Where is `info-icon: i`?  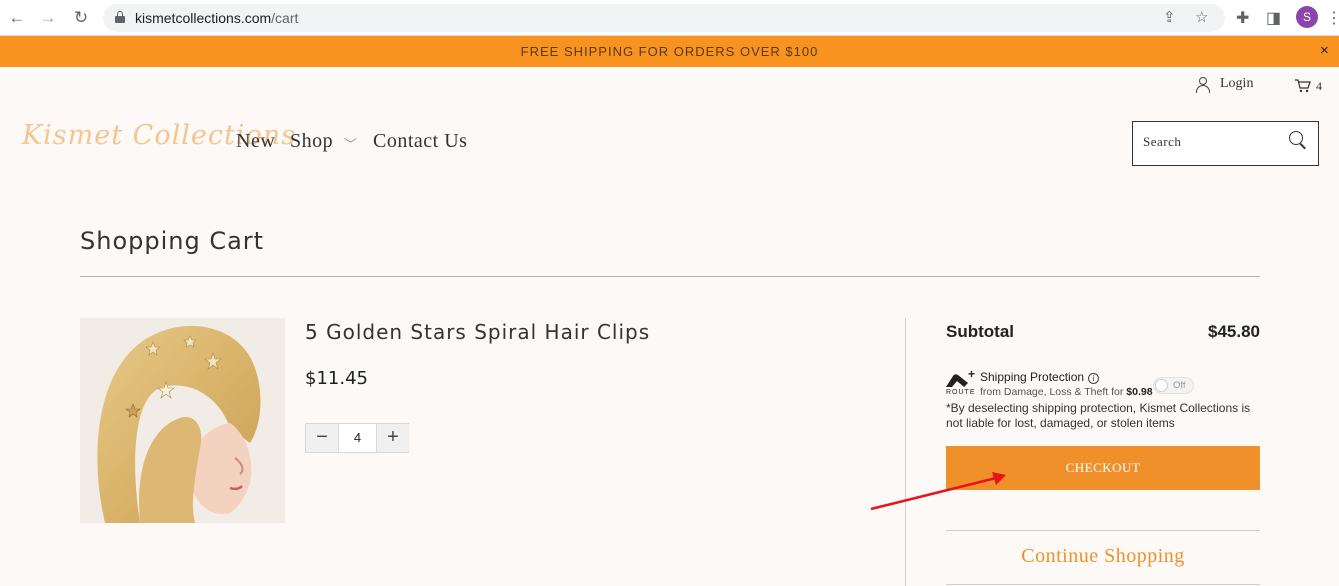 info-icon: i is located at coordinates (1093, 378).